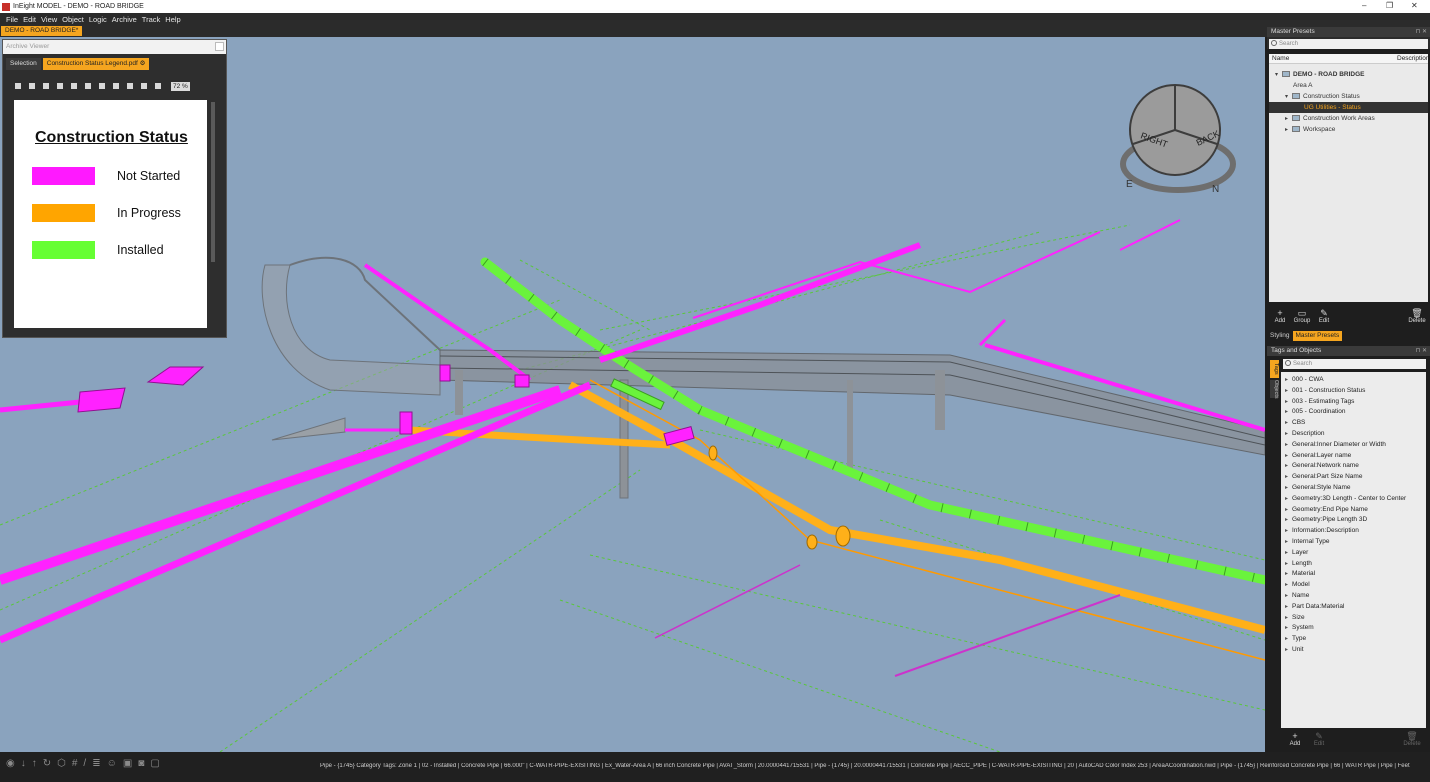  Describe the element at coordinates (1353, 510) in the screenshot. I see `tag-item: ▸ Geometry:End Pipe Name` at that location.